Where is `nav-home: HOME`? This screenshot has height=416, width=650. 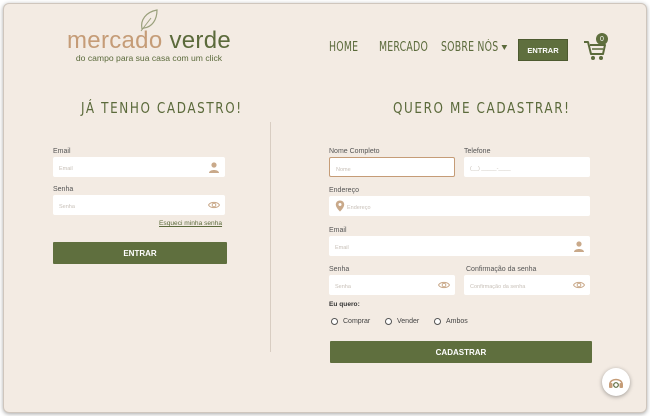
nav-home: HOME is located at coordinates (343, 47).